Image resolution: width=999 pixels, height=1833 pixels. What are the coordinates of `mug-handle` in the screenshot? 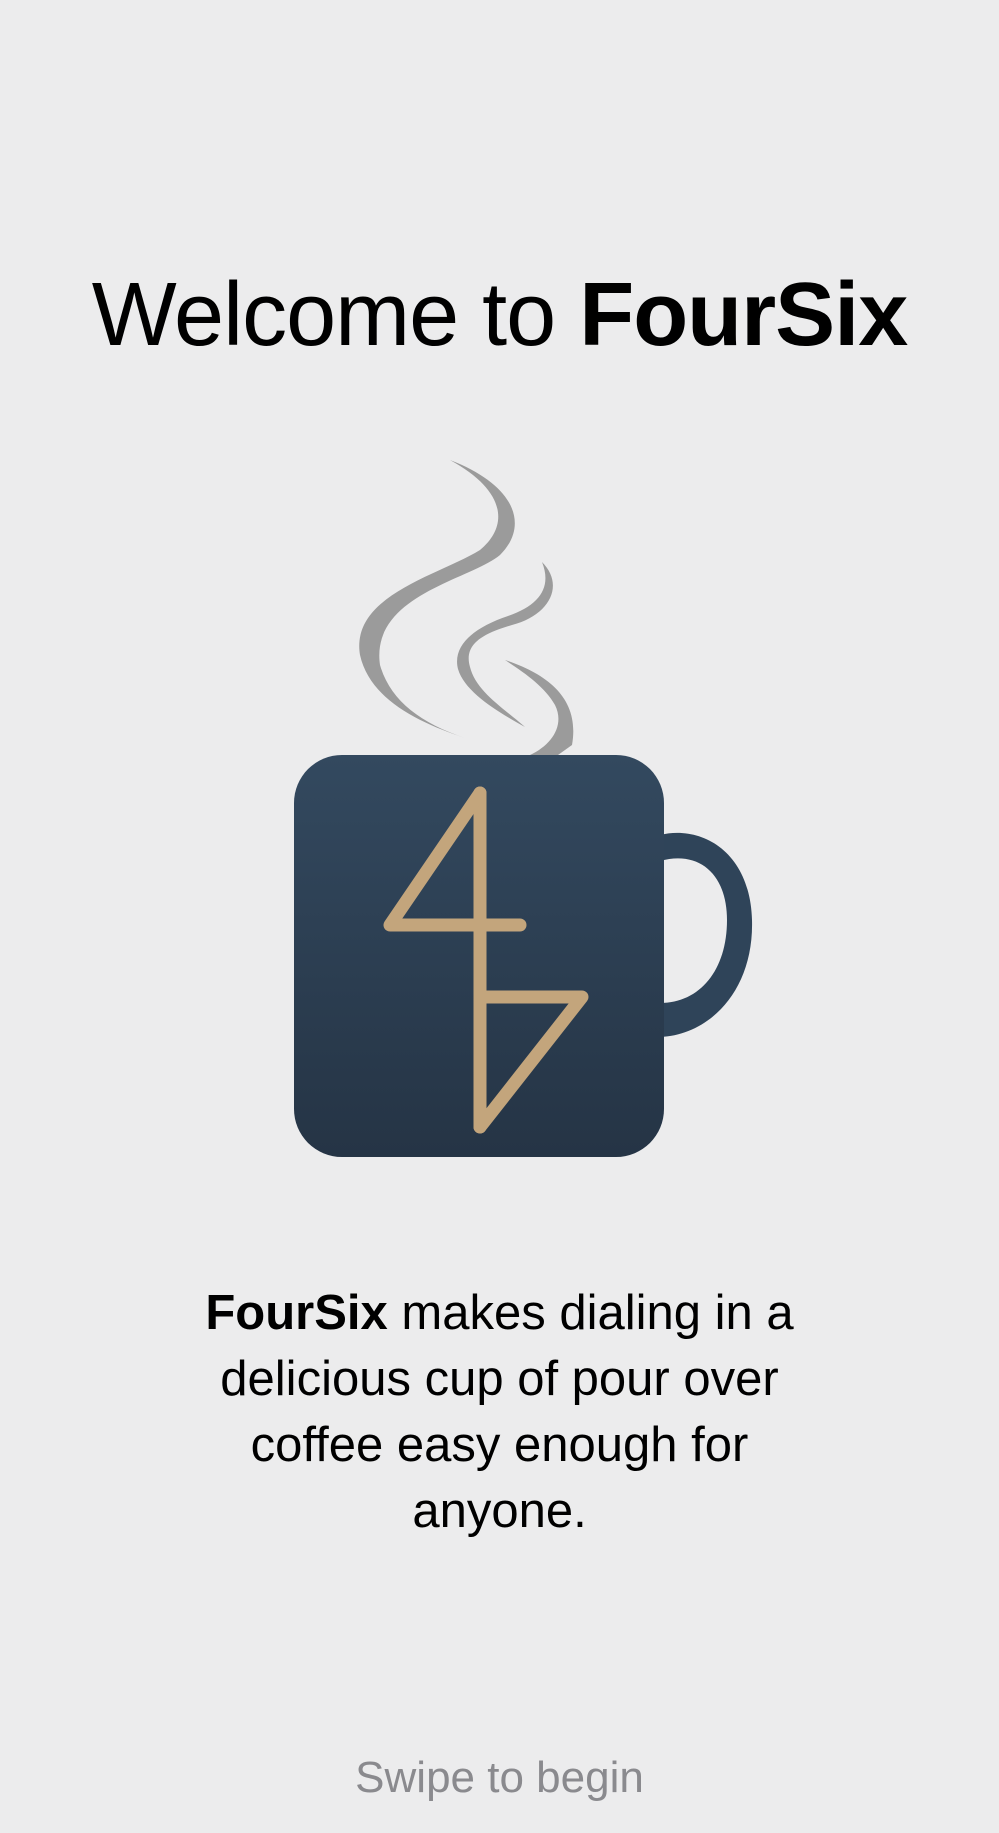 It's located at (706, 934).